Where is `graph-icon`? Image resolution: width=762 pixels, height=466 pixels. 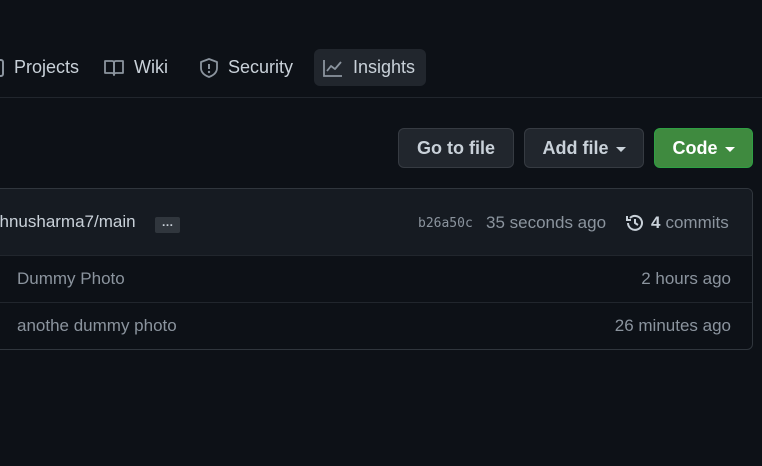 graph-icon is located at coordinates (333, 68).